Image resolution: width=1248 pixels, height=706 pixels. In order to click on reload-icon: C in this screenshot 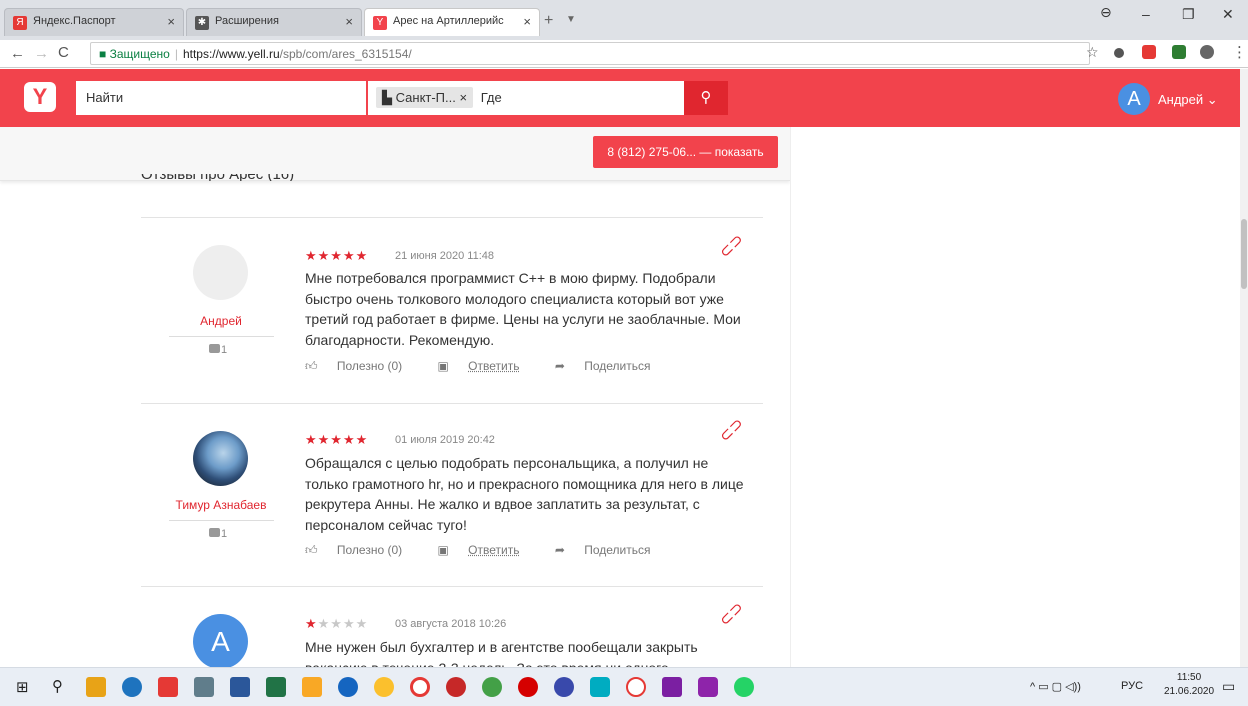, I will do `click(63, 52)`.